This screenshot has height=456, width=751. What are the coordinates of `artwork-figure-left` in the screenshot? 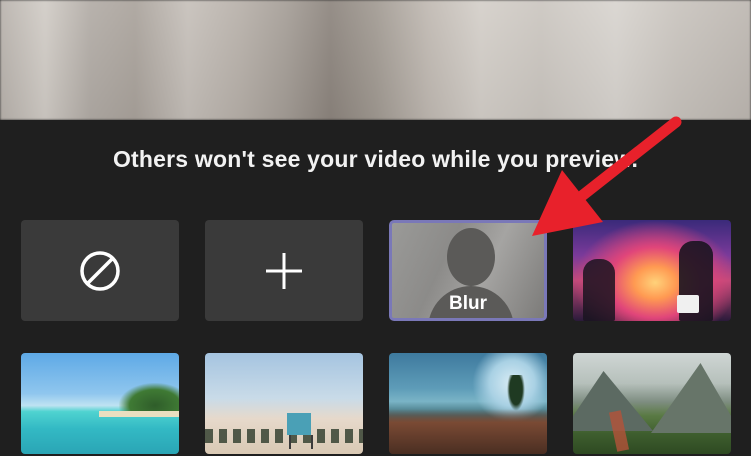 It's located at (599, 290).